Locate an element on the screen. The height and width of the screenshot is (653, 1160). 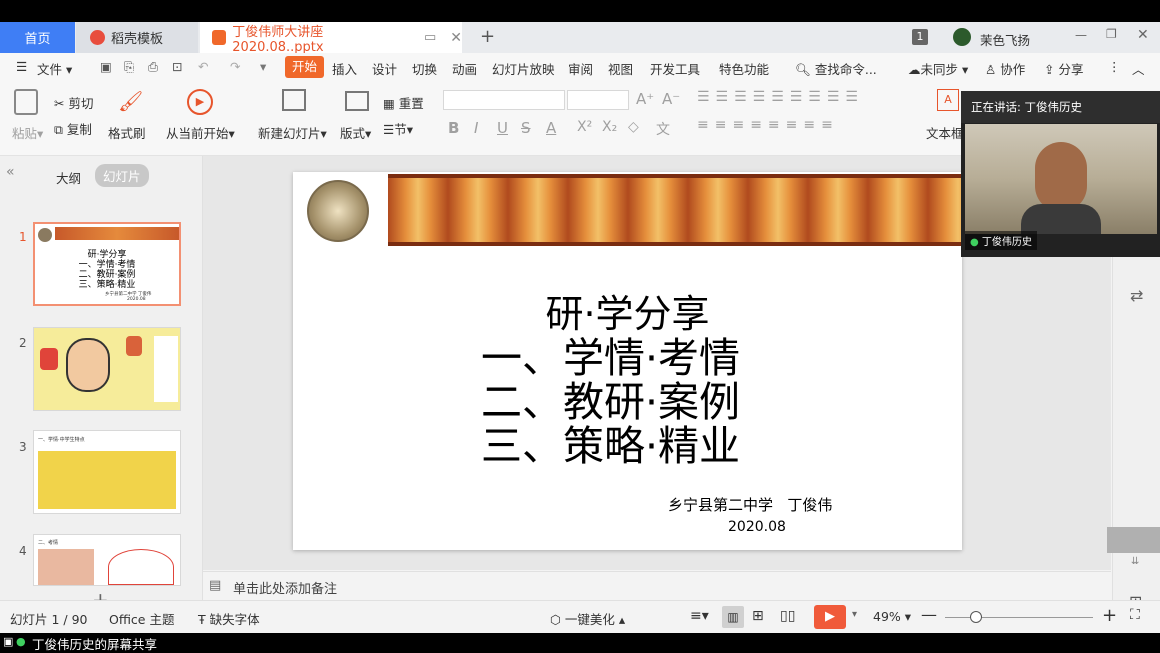
play-slideshow-button: ▶ is located at coordinates (830, 617).